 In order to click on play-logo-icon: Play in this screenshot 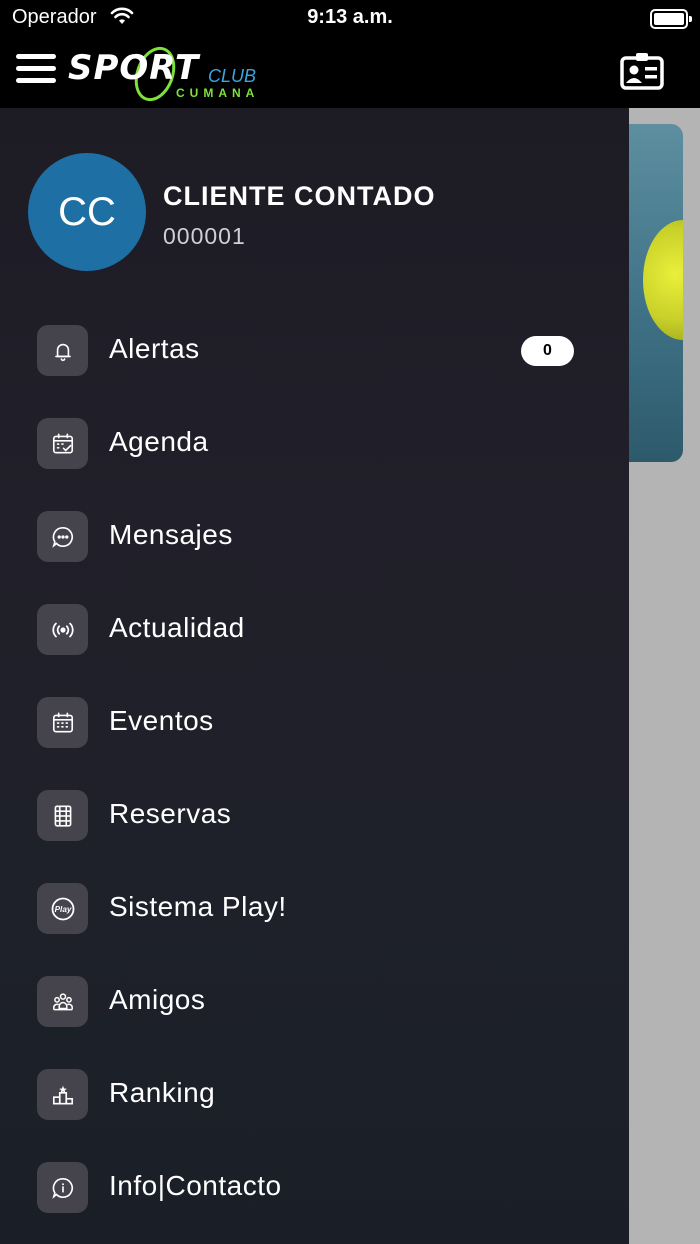, I will do `click(62, 908)`.